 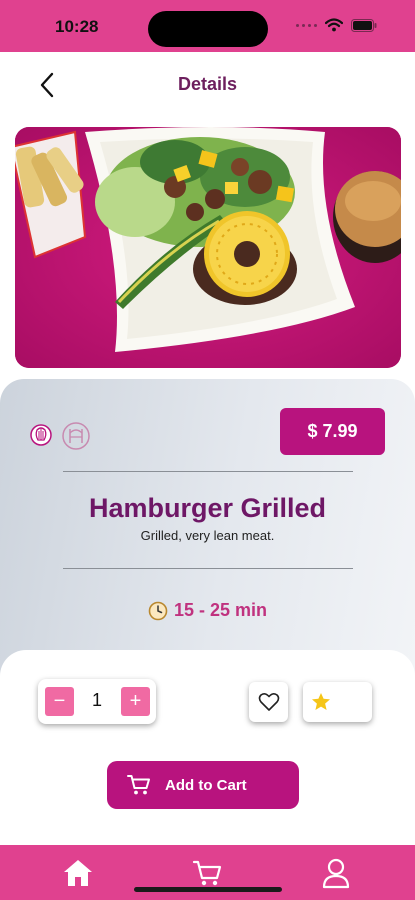 I want to click on prep-time-text: 15 - 25 min, so click(x=220, y=610).